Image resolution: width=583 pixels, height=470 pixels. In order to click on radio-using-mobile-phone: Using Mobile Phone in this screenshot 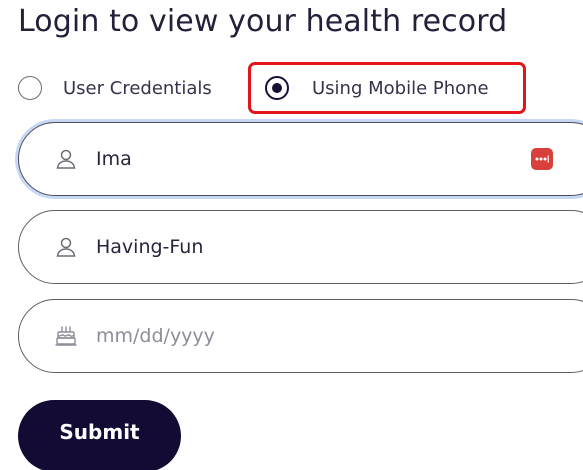, I will do `click(377, 88)`.